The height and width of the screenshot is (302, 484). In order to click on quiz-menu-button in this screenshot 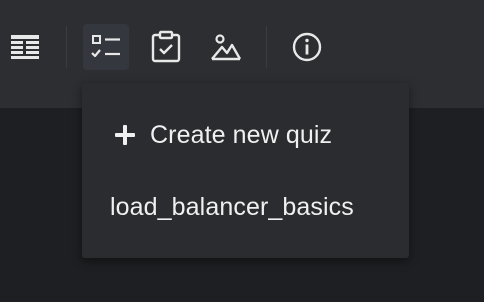, I will do `click(106, 47)`.